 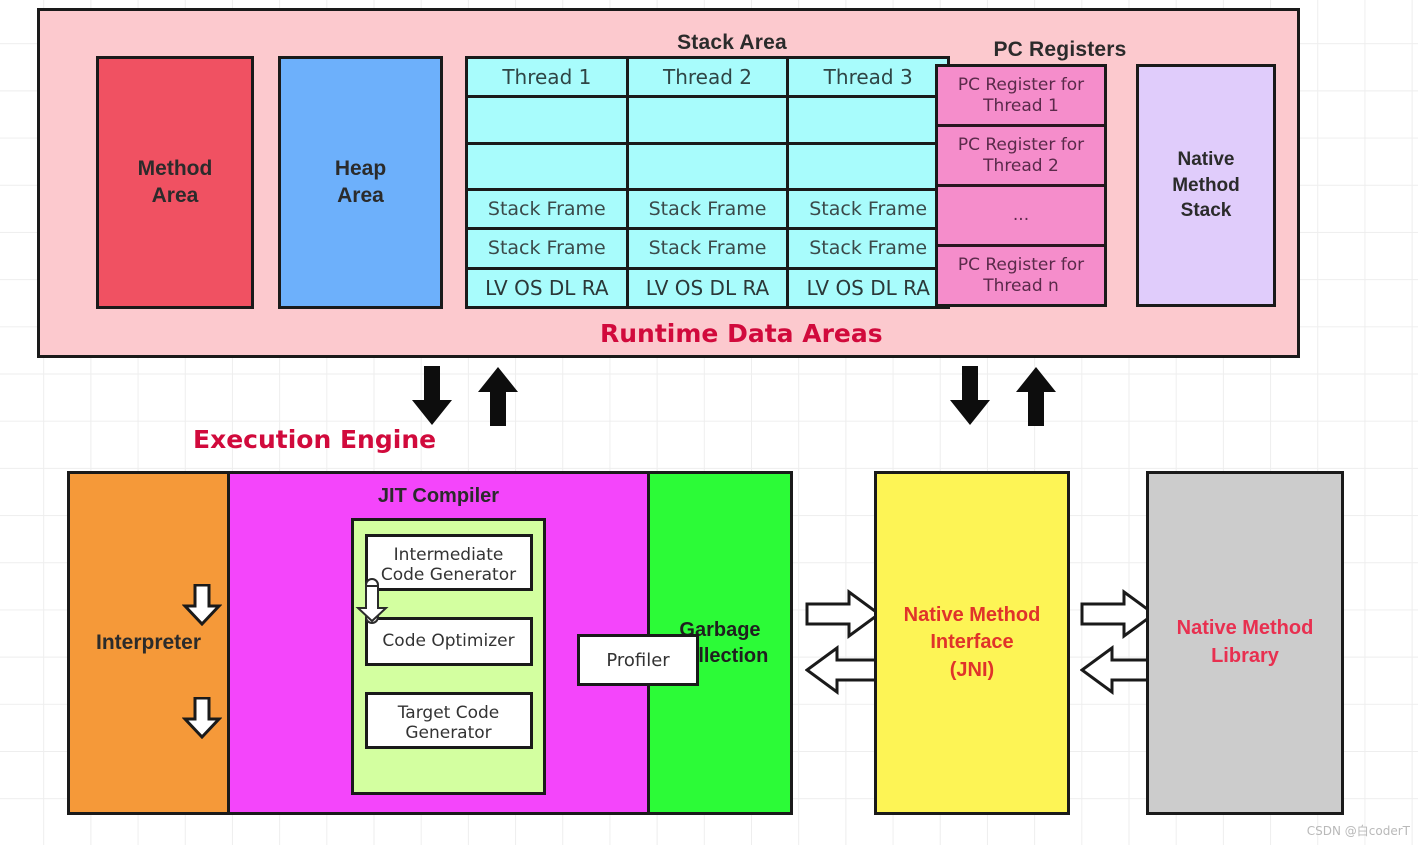 What do you see at coordinates (448, 641) in the screenshot?
I see `code-optimizer-box: Code Optimizer` at bounding box center [448, 641].